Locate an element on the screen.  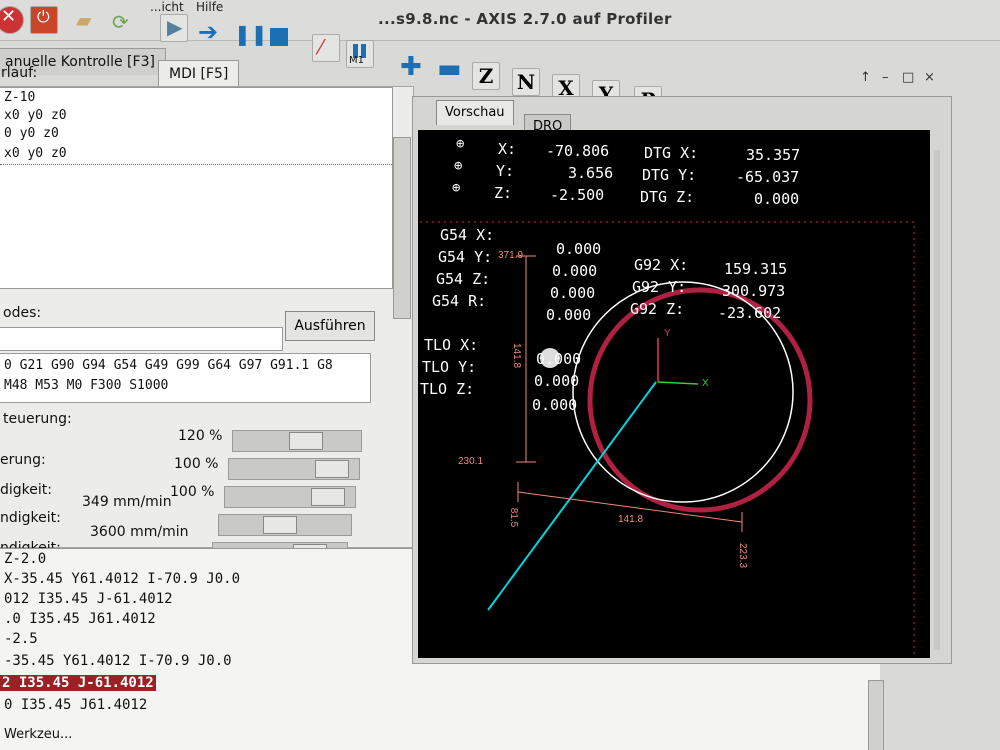
divider is located at coordinates (196, 164).